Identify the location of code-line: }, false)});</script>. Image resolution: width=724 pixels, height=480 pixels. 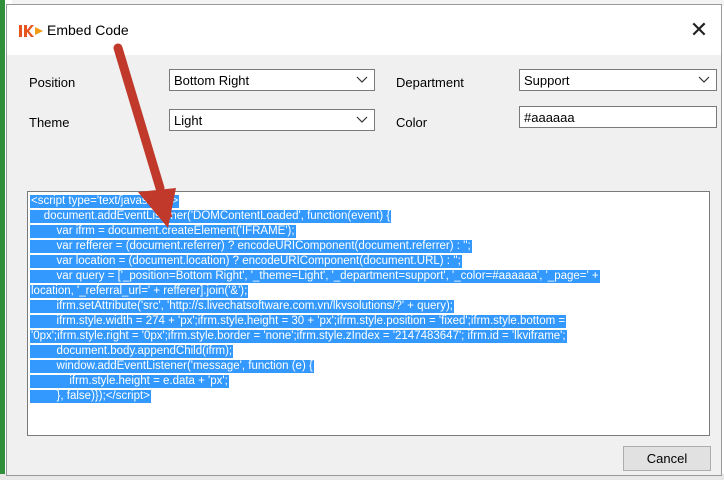
(90, 396).